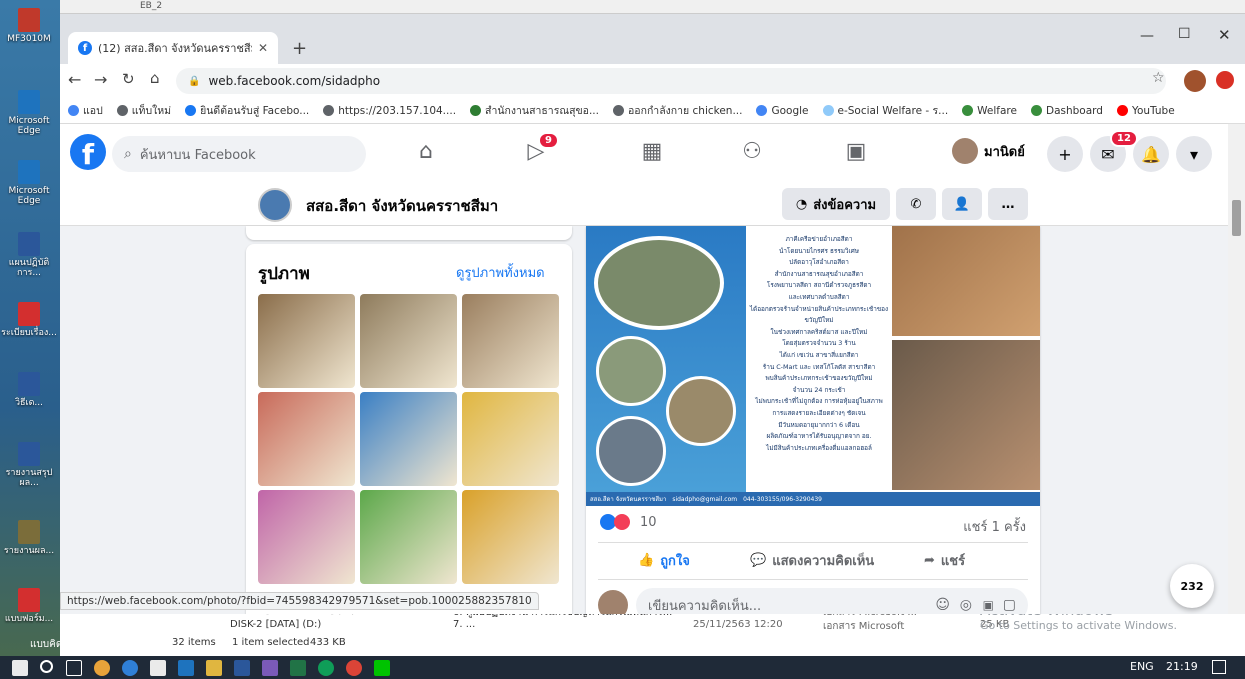 This screenshot has height=679, width=1245. I want to click on page-name: สสอ.สีดา จังหวัดนครราชสีมา, so click(402, 206).